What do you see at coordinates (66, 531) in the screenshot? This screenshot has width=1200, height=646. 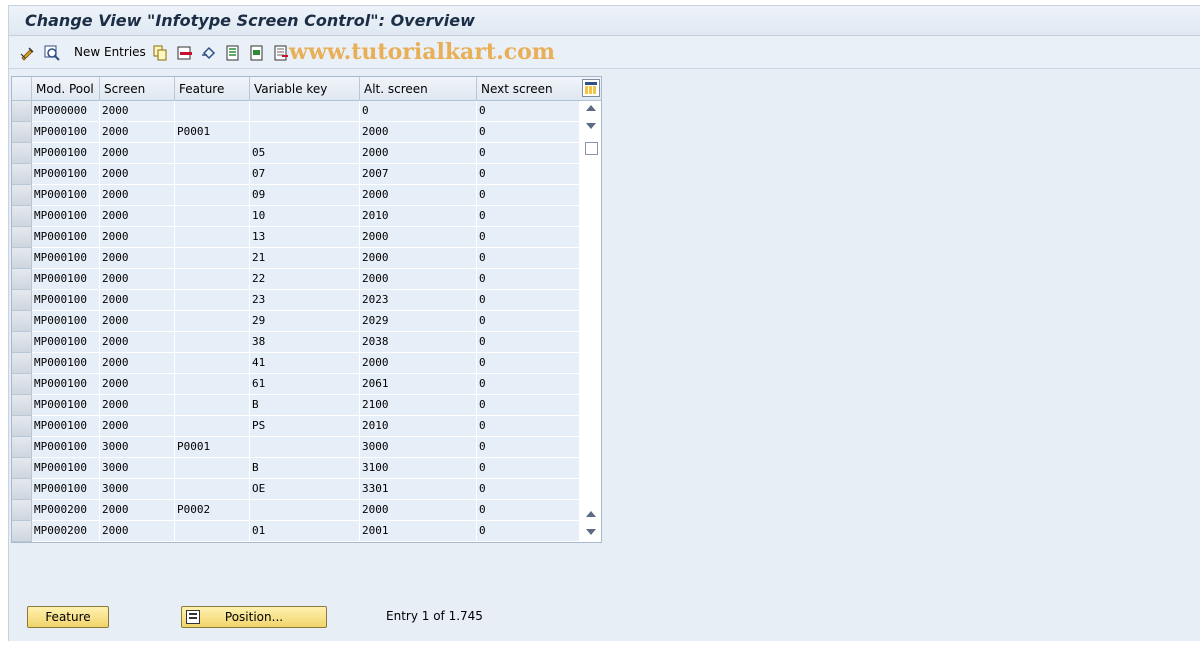 I see `cell-mod-pool: MP000200` at bounding box center [66, 531].